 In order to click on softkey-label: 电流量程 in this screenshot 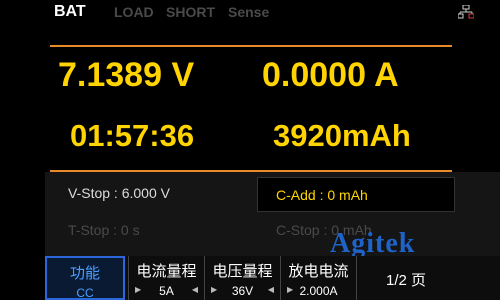, I will do `click(166, 271)`.